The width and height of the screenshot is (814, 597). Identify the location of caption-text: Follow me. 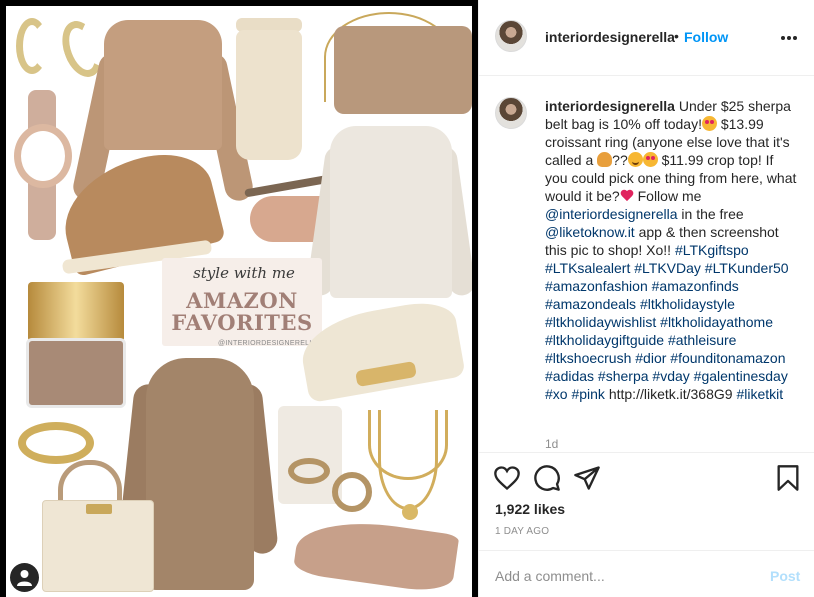
(667, 196).